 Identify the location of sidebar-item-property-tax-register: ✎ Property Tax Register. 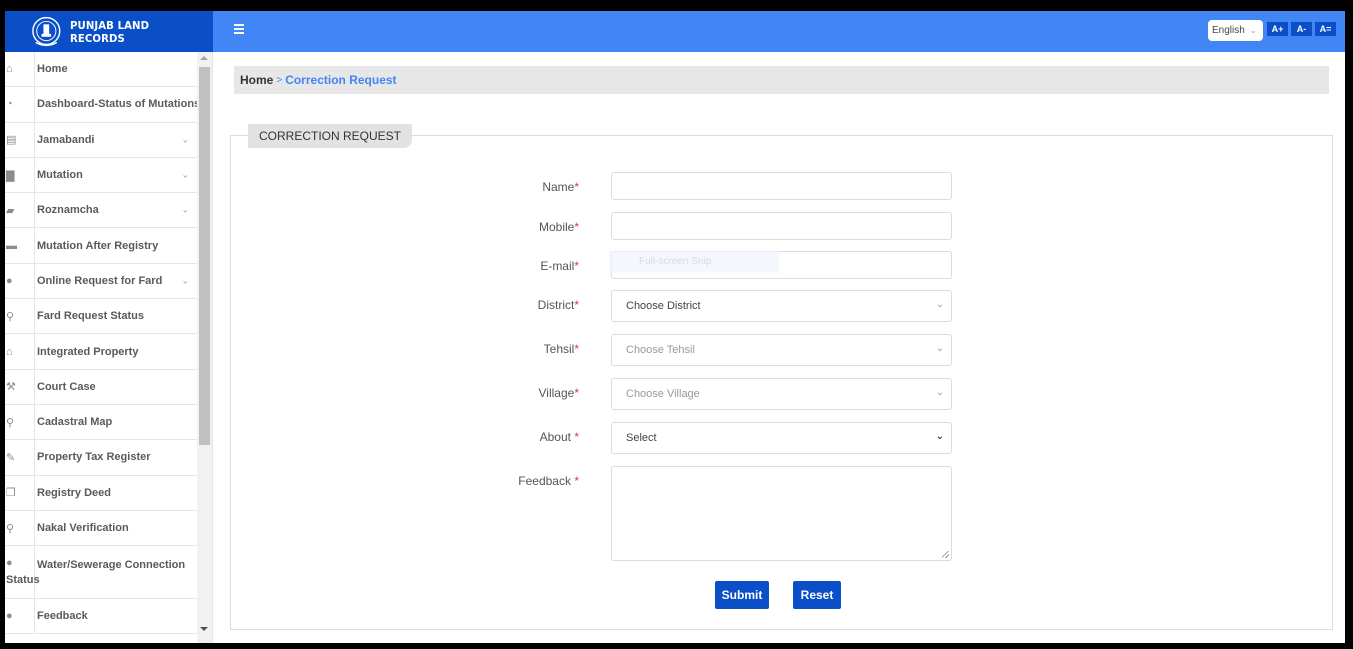
(101, 458).